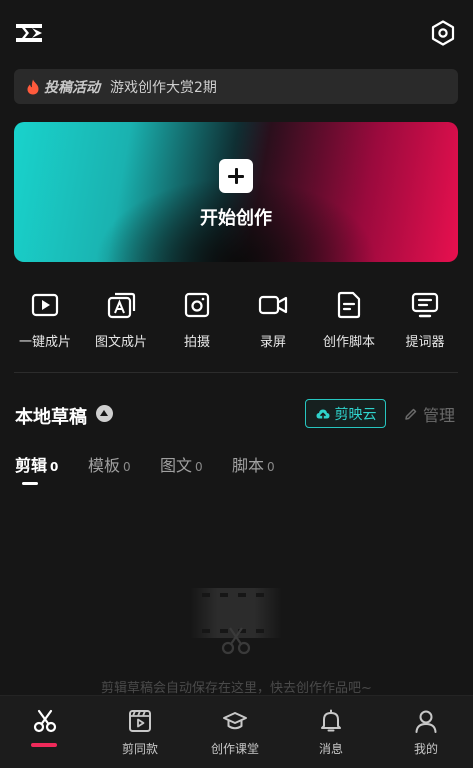  I want to click on draft-tabs: 剪辑 0 模板 0 图文 0 脚本 0, so click(236, 470).